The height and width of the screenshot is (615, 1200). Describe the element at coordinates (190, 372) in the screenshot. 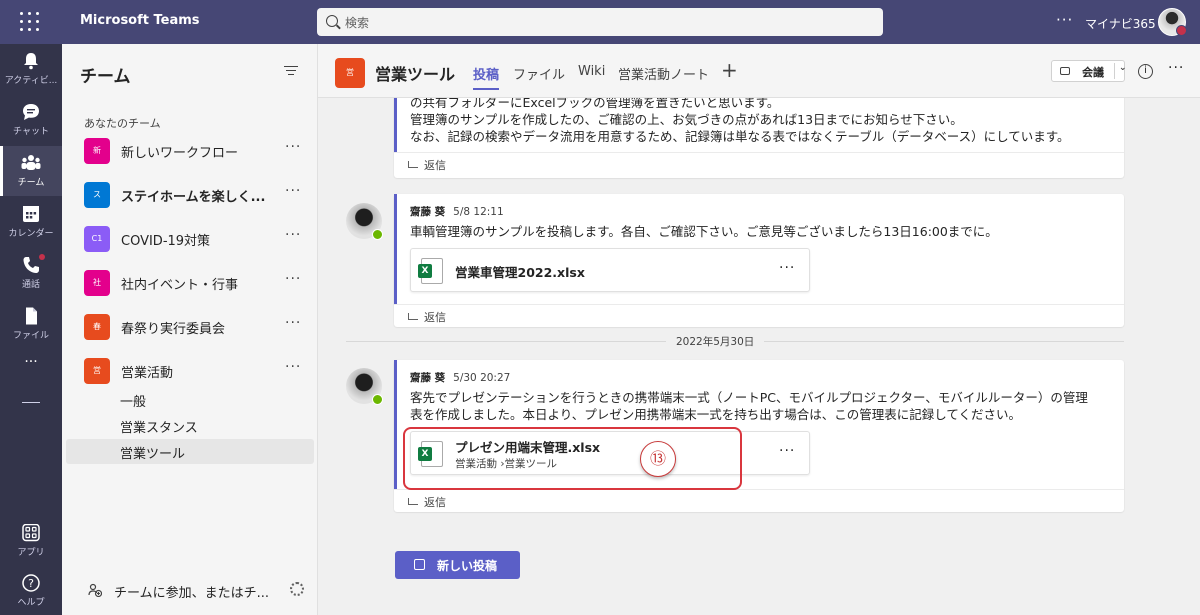

I see `team-item: 営 営業活動 ···` at that location.